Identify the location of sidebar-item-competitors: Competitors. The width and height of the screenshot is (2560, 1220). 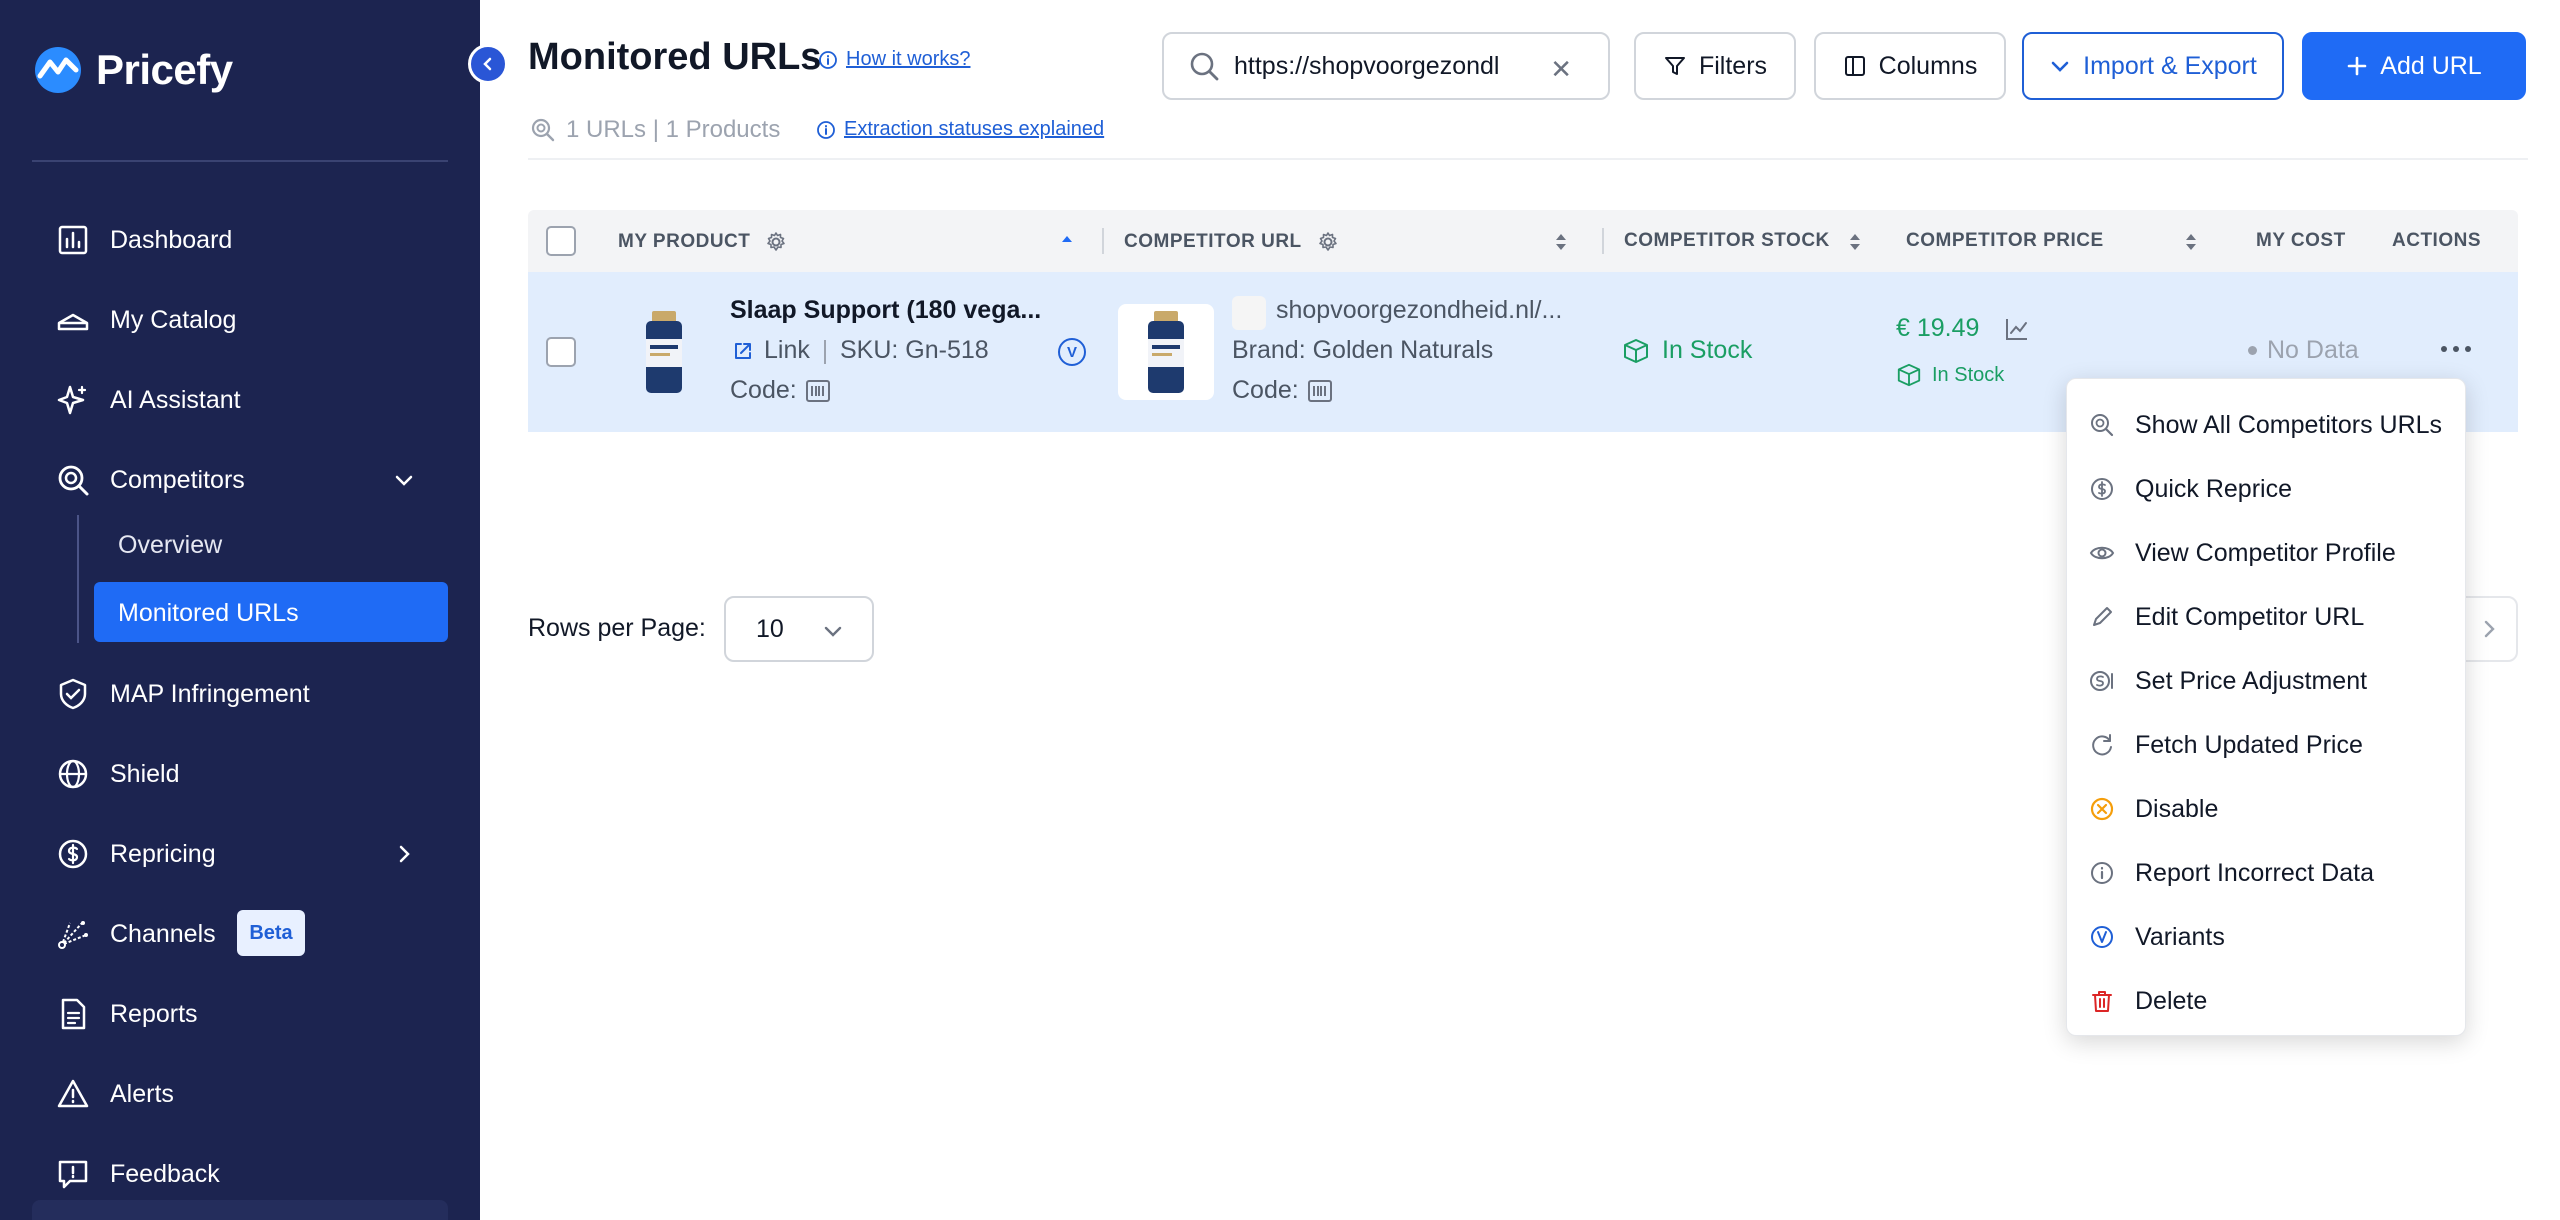
(150, 480).